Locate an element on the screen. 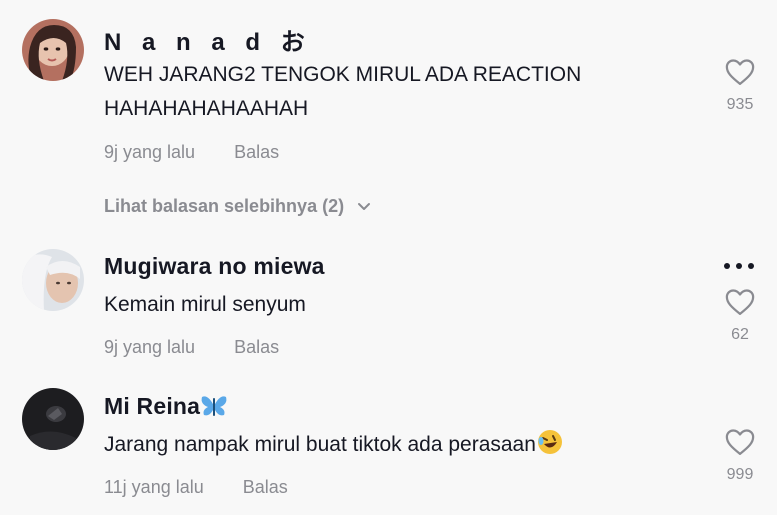  comment-text: Kemain mirul senyum is located at coordinates (205, 304).